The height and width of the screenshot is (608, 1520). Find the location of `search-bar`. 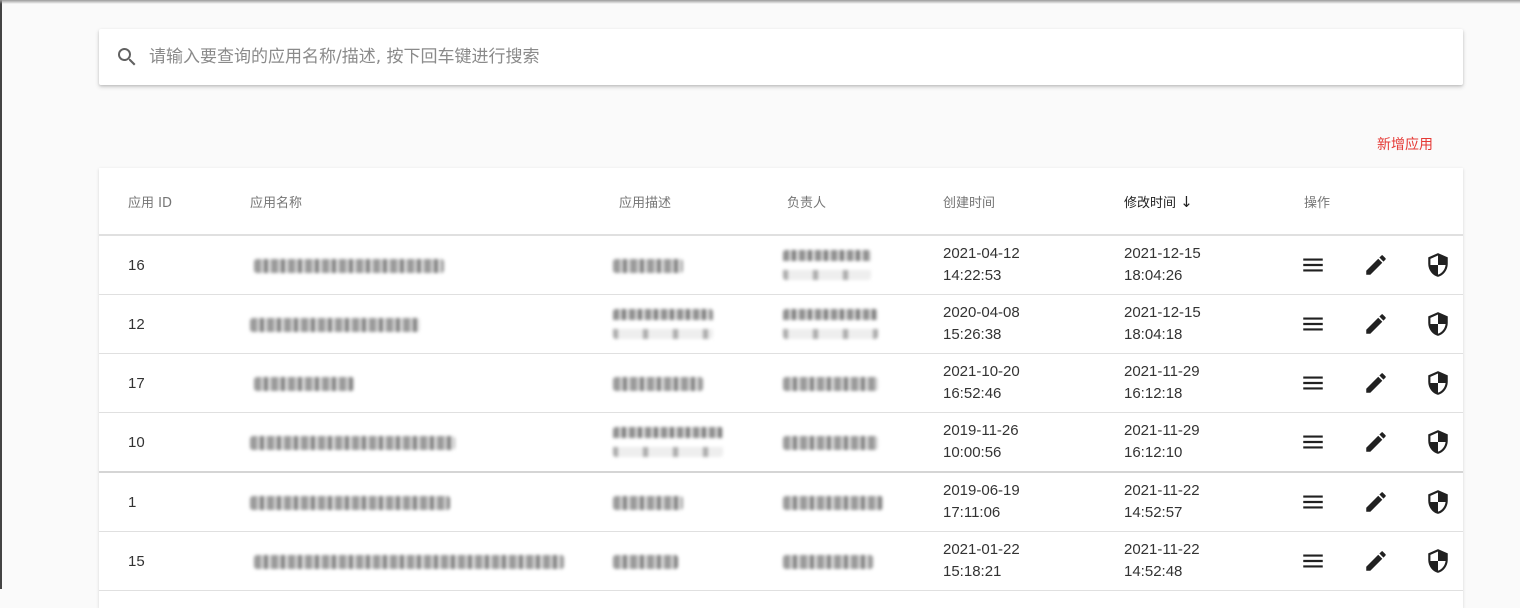

search-bar is located at coordinates (781, 57).